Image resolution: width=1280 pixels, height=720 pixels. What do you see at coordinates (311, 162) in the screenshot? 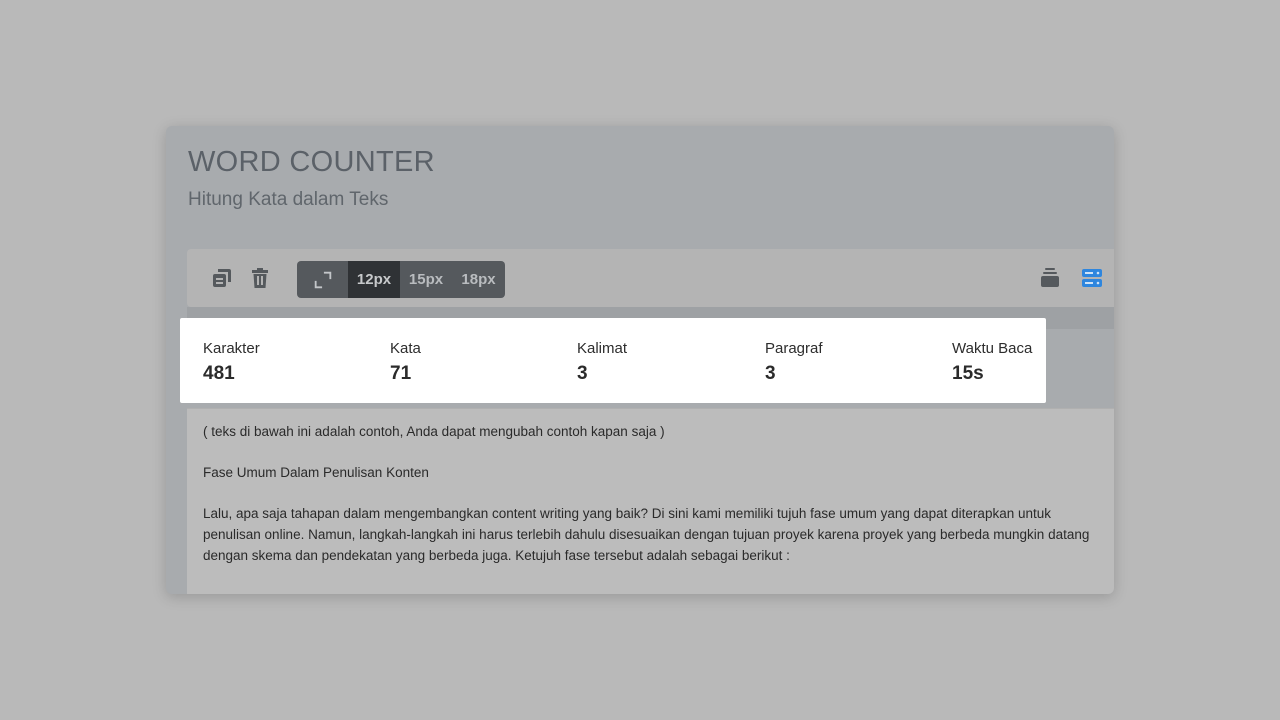
I see `page-title: WORD COUNTER` at bounding box center [311, 162].